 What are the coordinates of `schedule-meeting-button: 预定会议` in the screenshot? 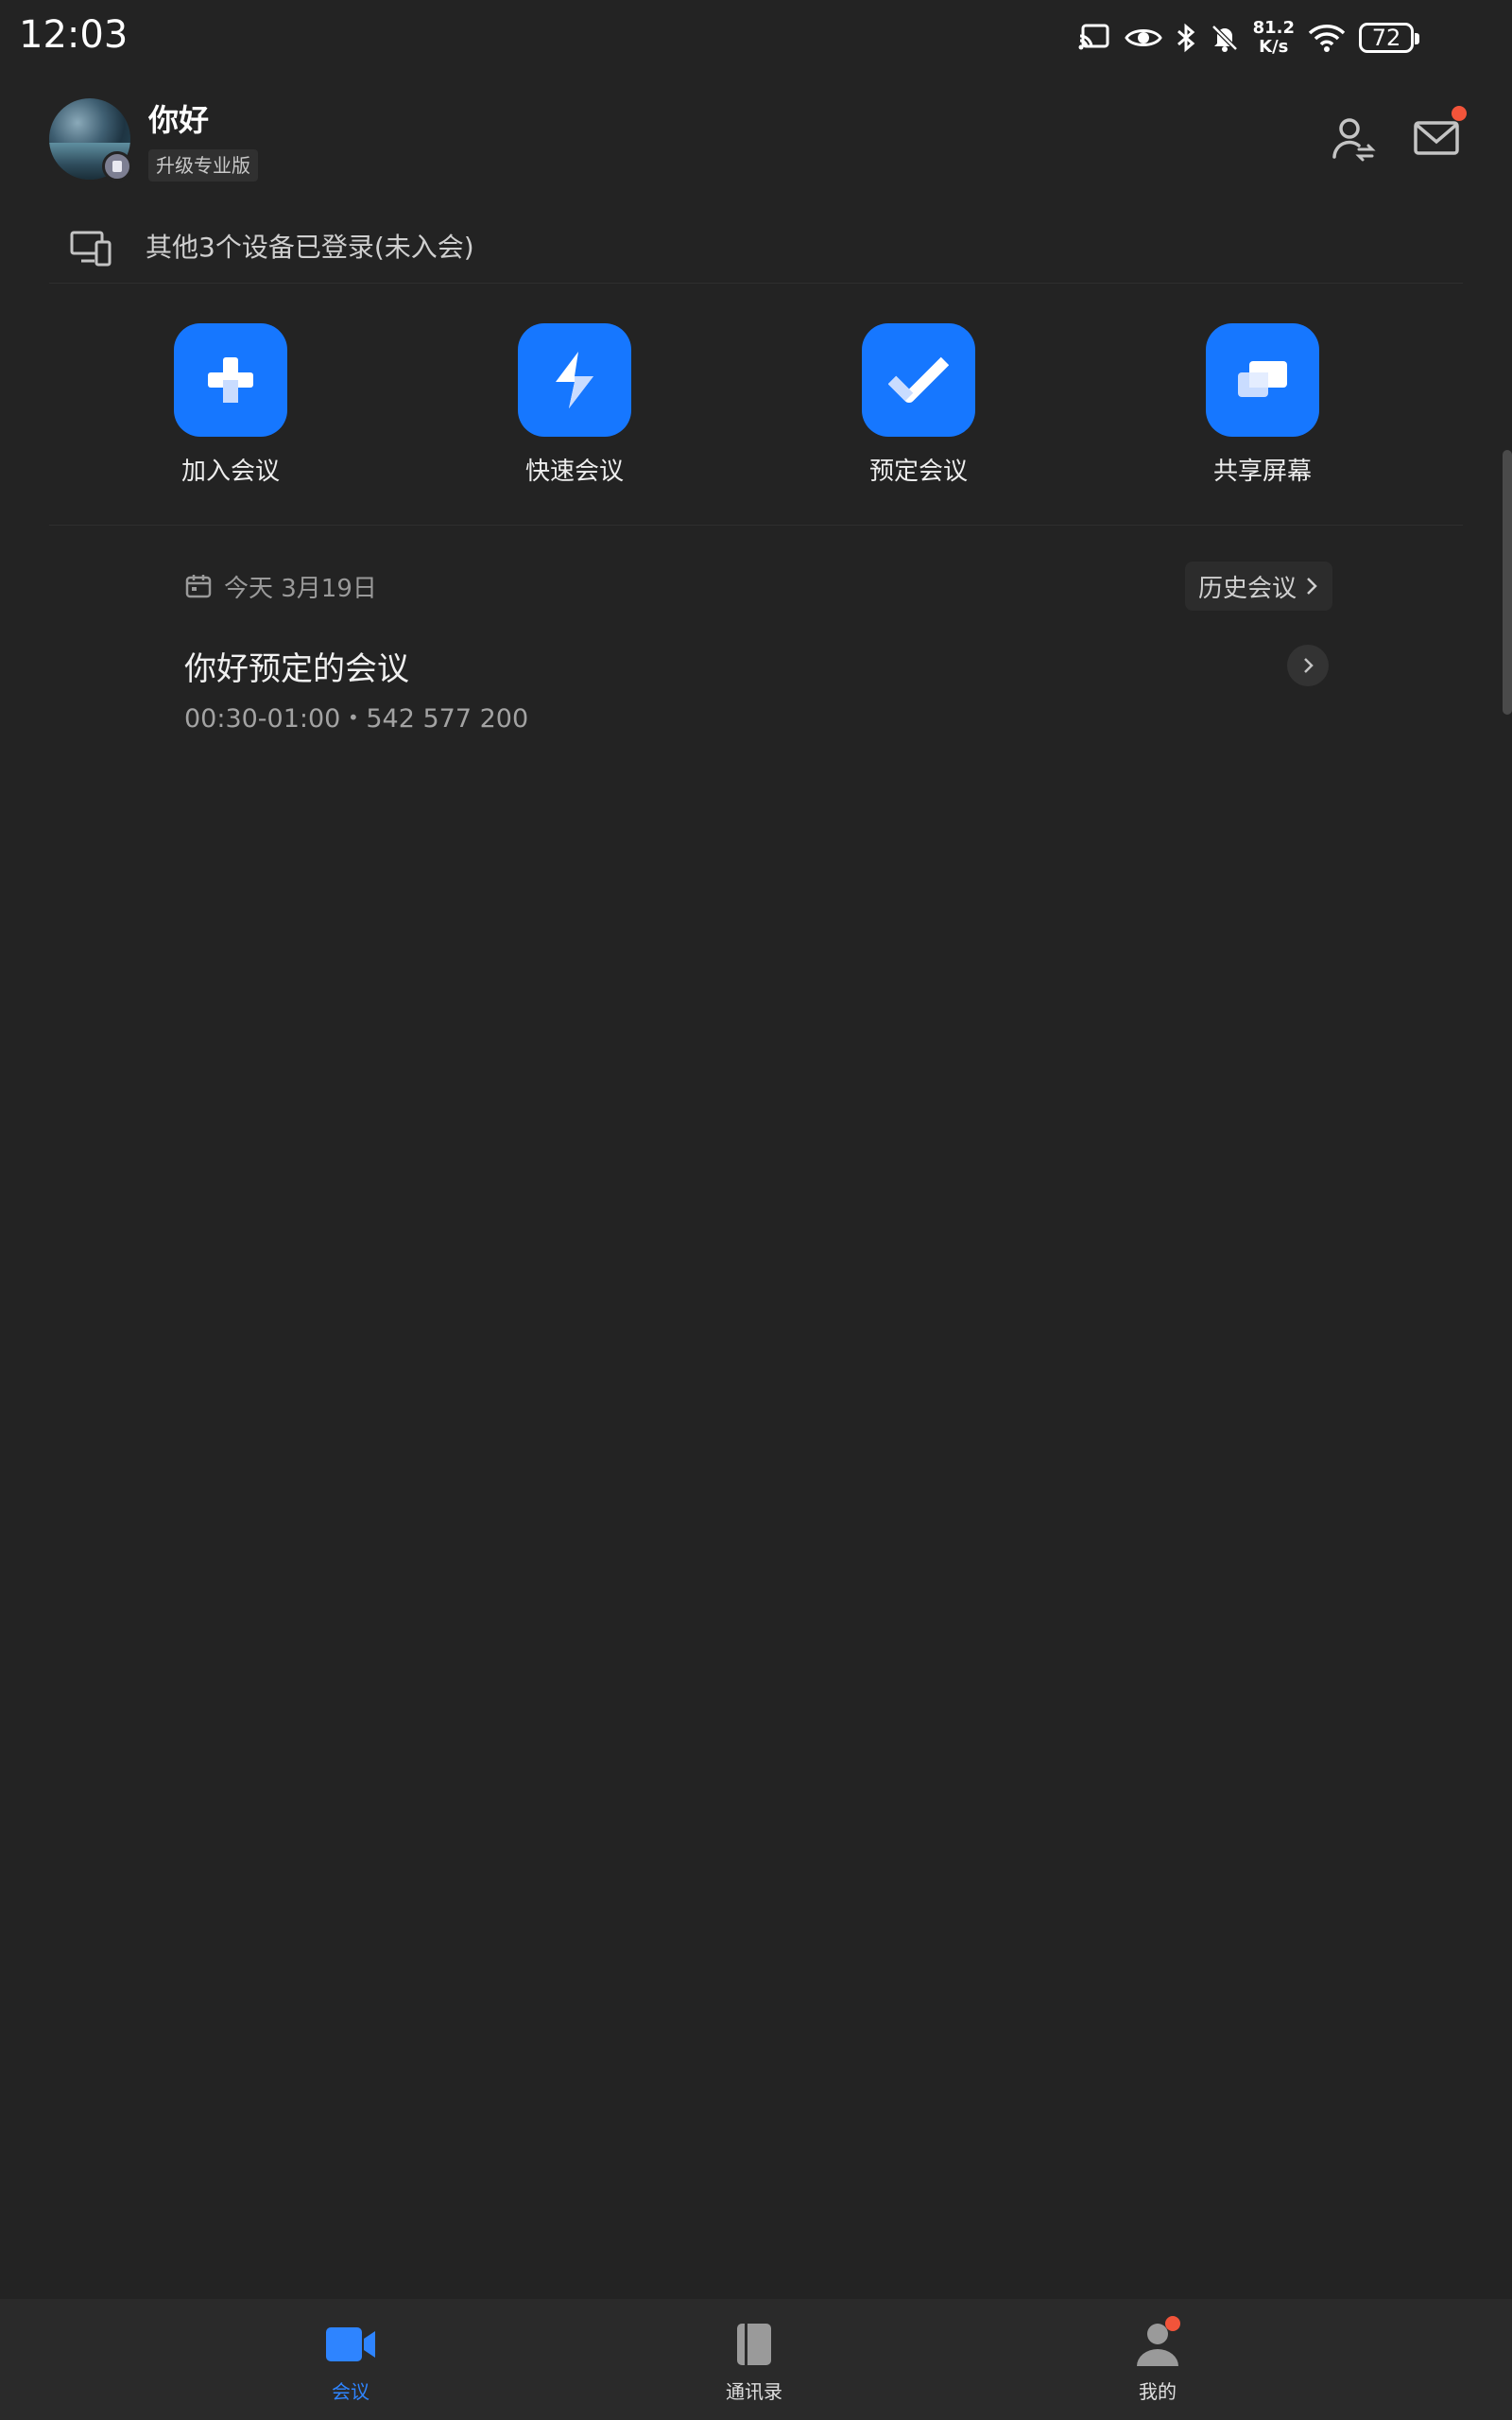 It's located at (918, 405).